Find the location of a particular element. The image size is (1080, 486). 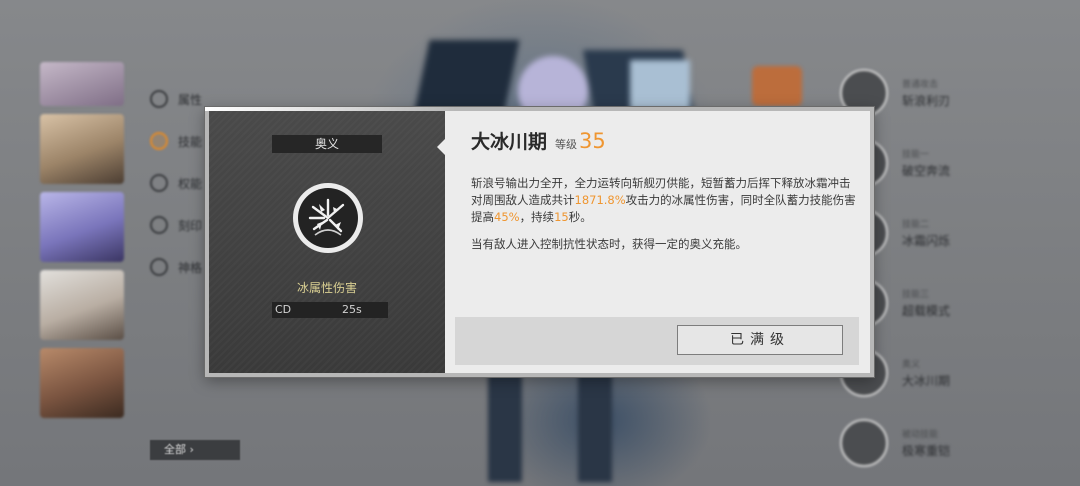

menu-item-label: 刻印 is located at coordinates (190, 225).